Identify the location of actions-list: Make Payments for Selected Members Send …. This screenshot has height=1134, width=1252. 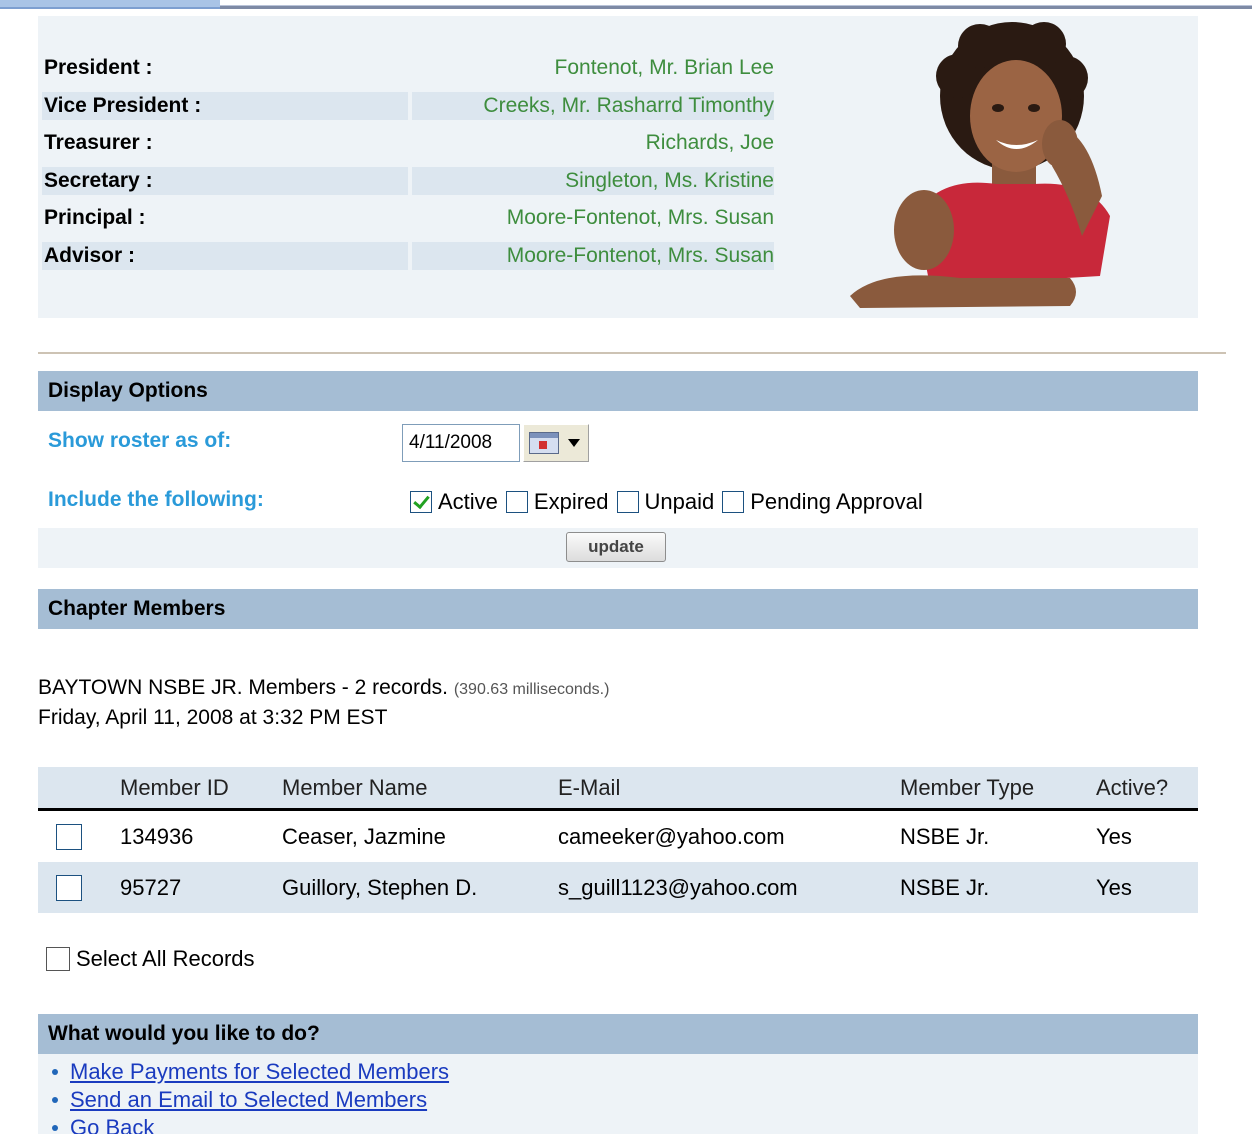
(618, 1094).